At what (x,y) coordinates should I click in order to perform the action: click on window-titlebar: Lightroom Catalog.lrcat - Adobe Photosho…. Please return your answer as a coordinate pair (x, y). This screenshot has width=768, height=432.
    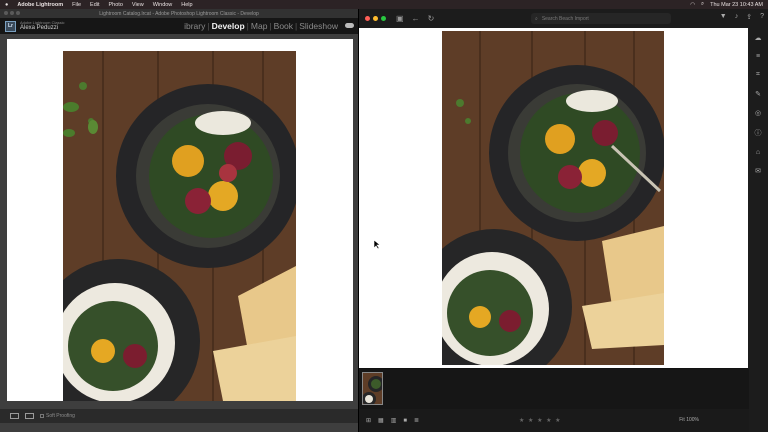
    Looking at the image, I should click on (179, 13).